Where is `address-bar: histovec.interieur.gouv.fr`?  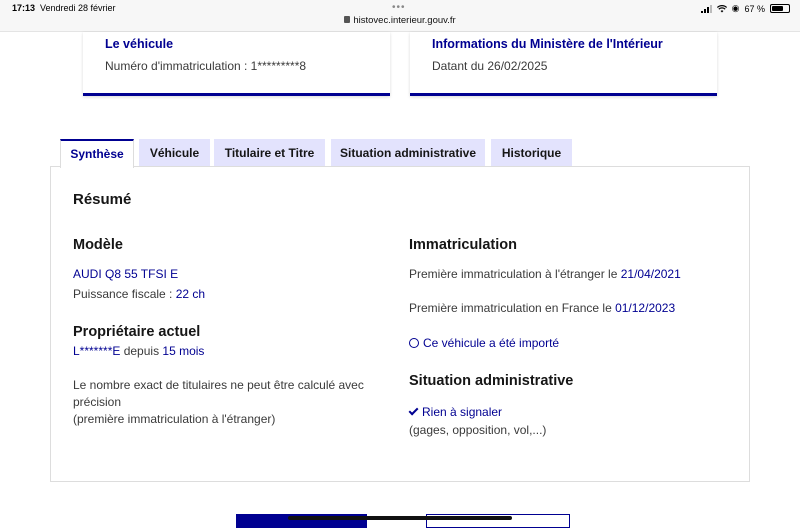
address-bar: histovec.interieur.gouv.fr is located at coordinates (400, 20).